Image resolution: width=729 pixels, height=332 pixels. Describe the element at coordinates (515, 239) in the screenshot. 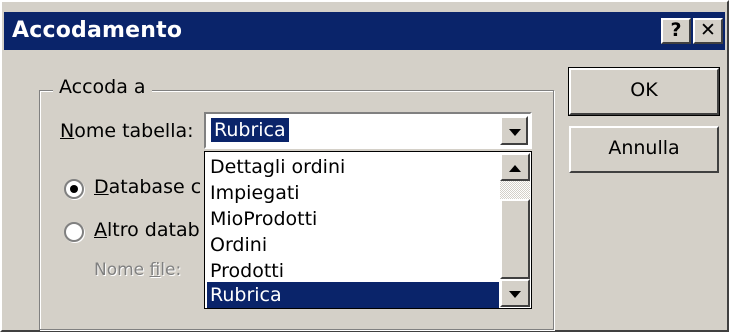

I see `scroll-thumb` at that location.